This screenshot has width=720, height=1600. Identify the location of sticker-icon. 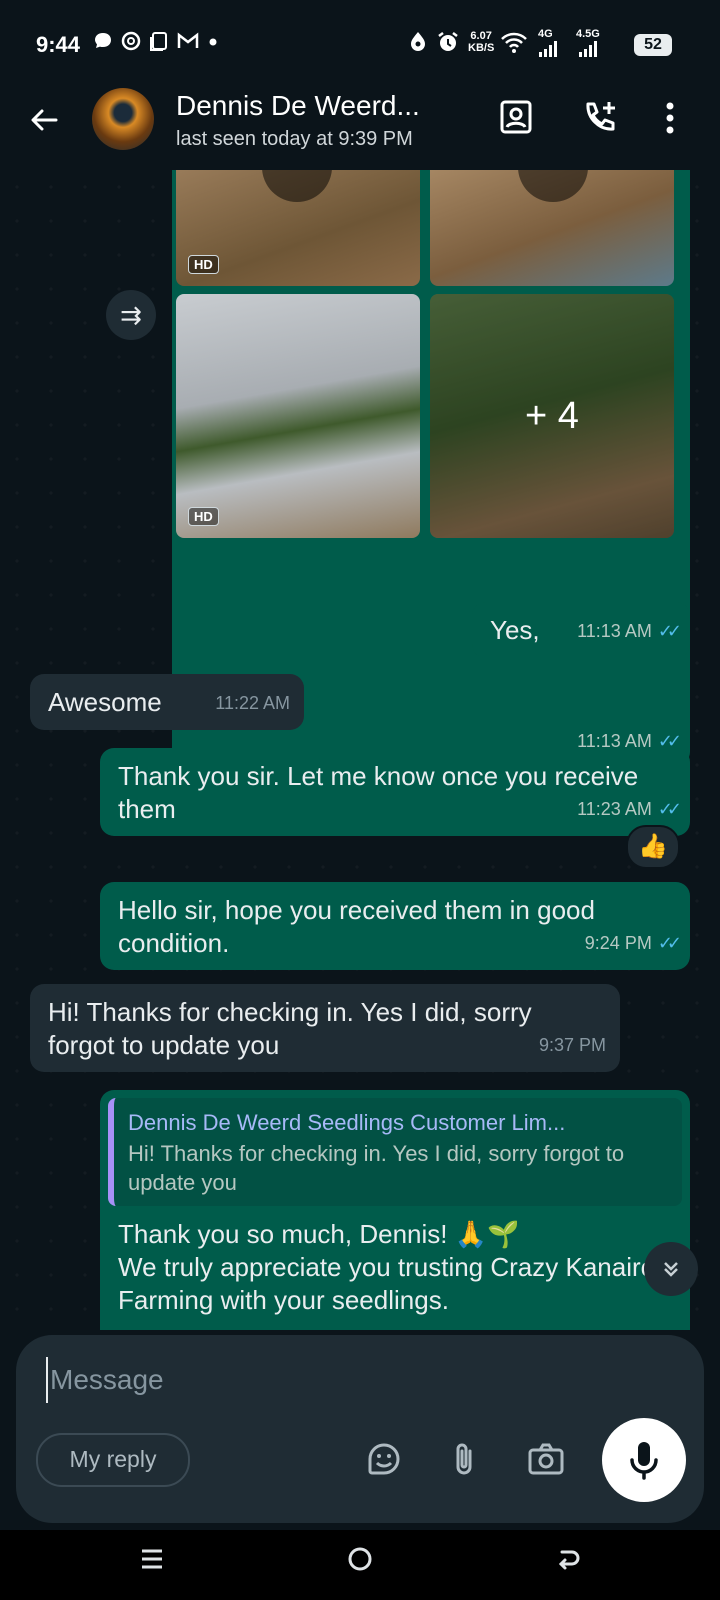
(384, 1459).